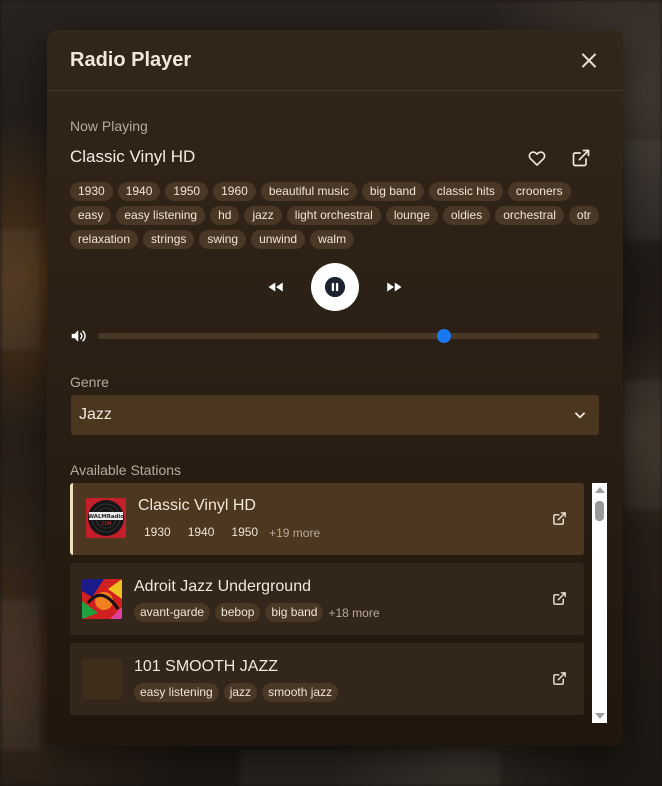  I want to click on fast-forward-icon, so click(394, 287).